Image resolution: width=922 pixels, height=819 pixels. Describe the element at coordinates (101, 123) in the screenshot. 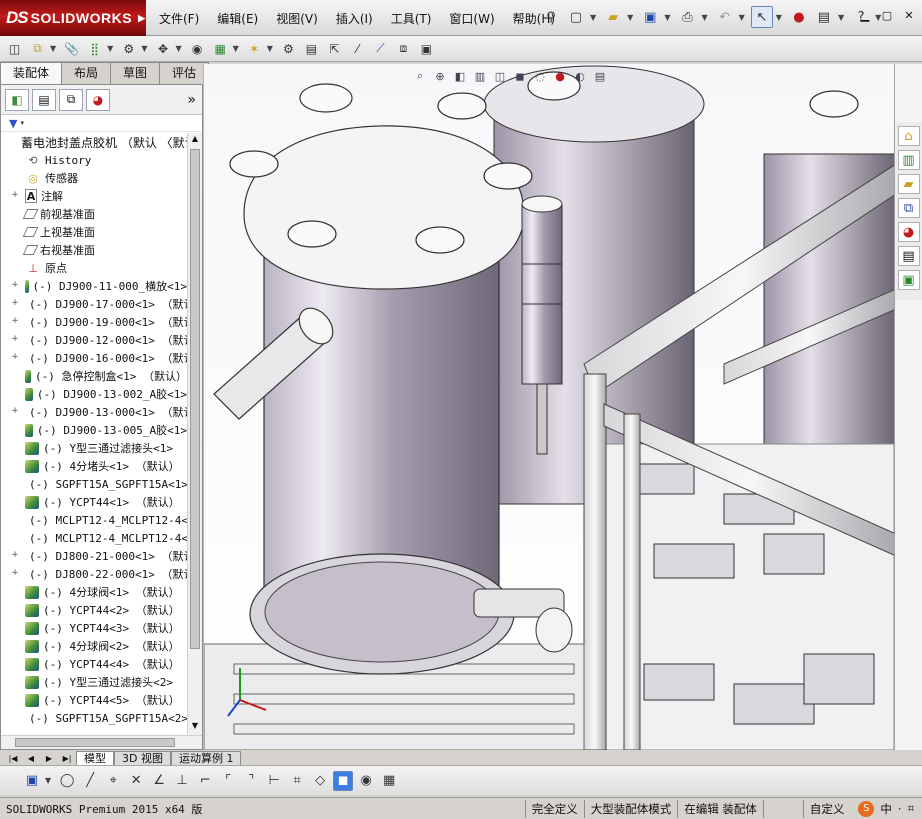

I see `tree-filter: ▼ ▾` at that location.